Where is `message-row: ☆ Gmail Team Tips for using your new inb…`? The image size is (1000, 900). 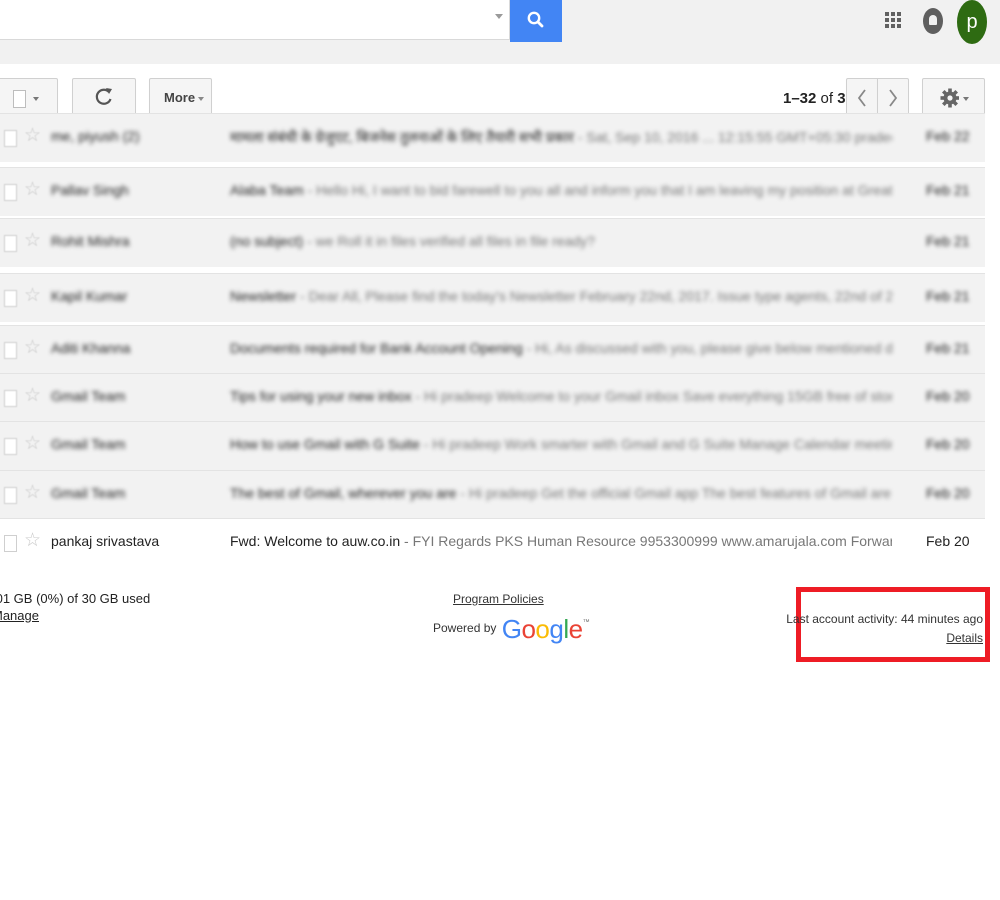 message-row: ☆ Gmail Team Tips for using your new inb… is located at coordinates (492, 397).